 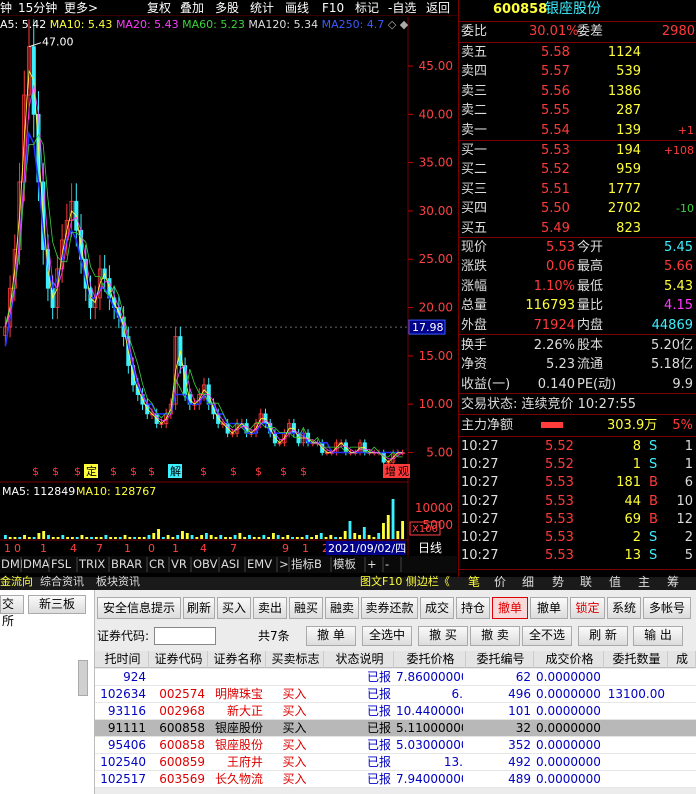 What do you see at coordinates (123, 694) in the screenshot?
I see `order-cell: 102634` at bounding box center [123, 694].